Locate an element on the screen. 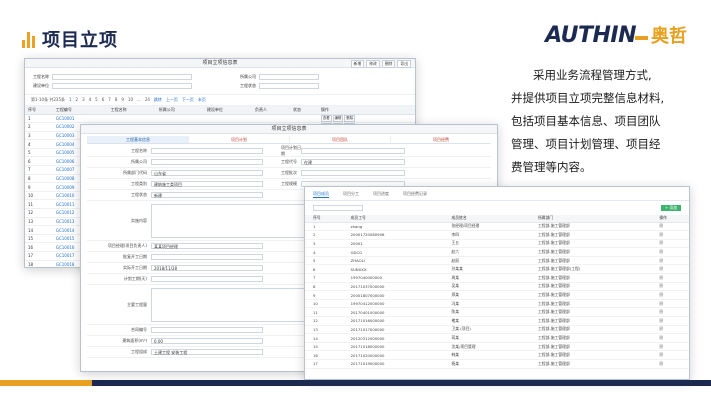 The image size is (711, 400). table-row: 7 1997040000000 周某 工程部-施工管理部删 is located at coordinates (497, 278).